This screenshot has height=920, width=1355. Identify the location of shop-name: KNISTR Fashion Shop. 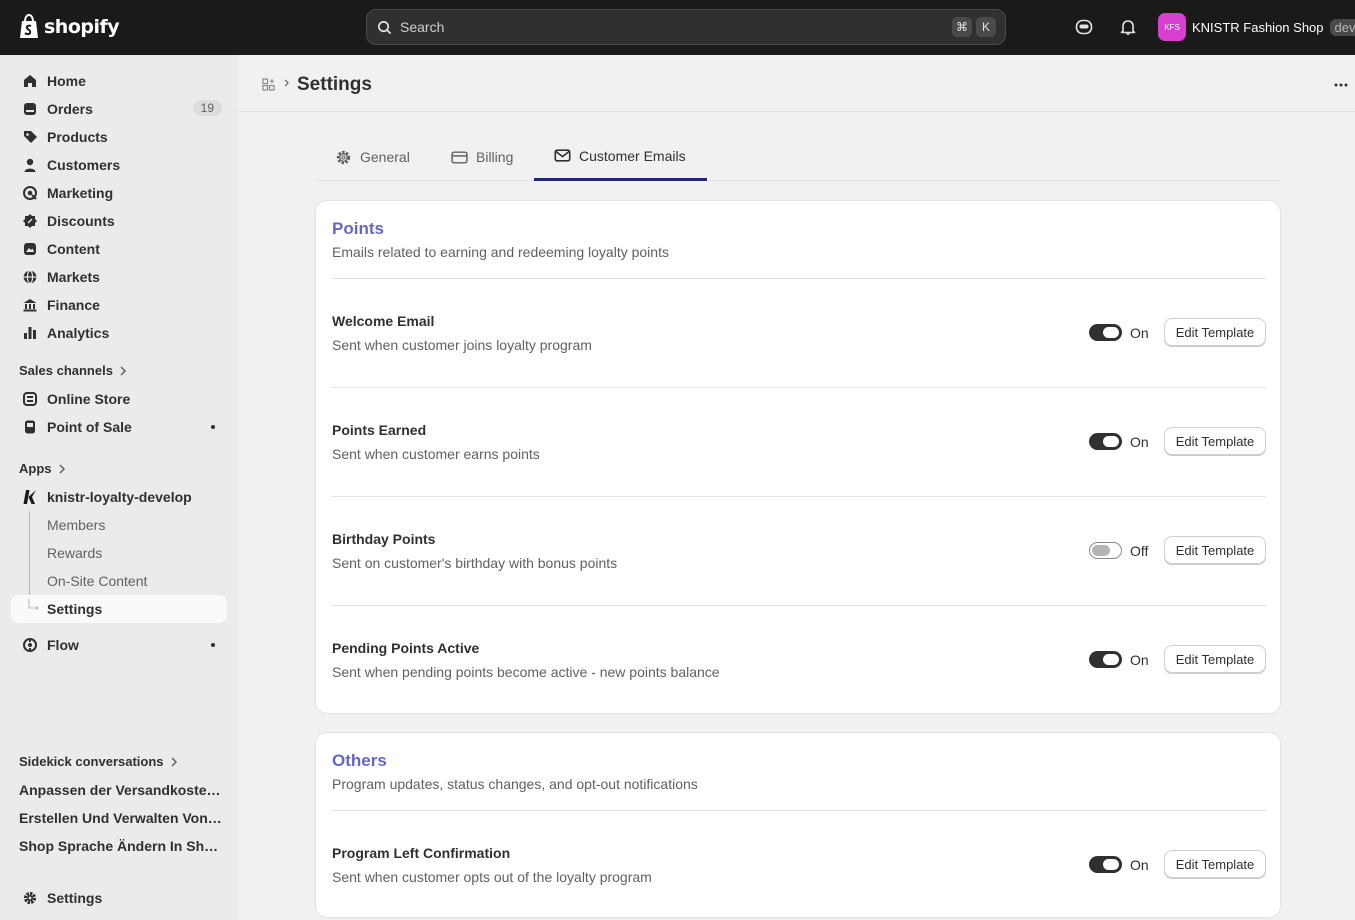
(1258, 27).